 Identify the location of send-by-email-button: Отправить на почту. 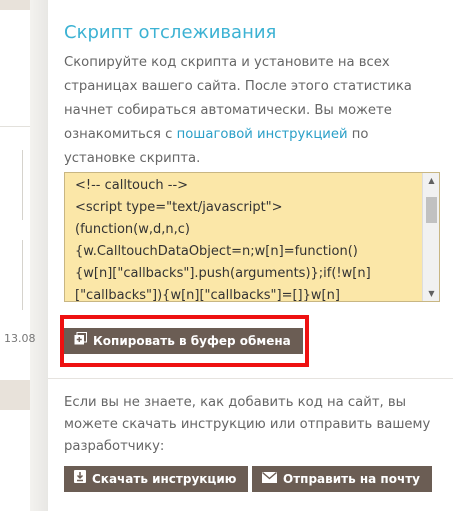
(342, 479).